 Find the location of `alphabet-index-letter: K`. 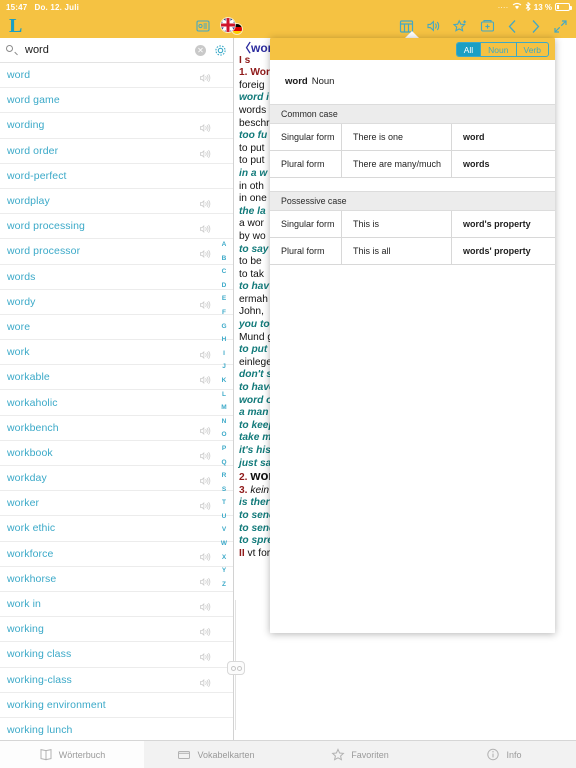

alphabet-index-letter: K is located at coordinates (224, 381).